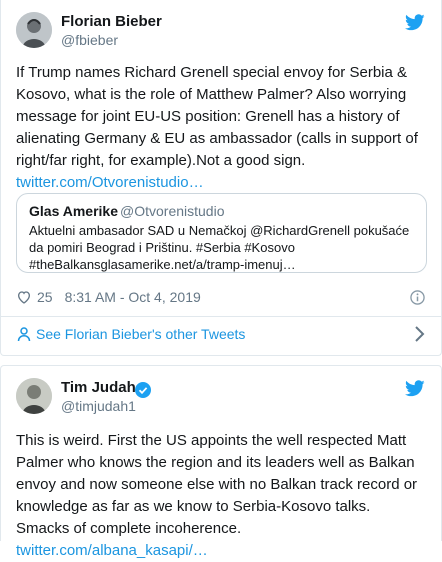 The image size is (442, 562). What do you see at coordinates (73, 211) in the screenshot?
I see `quoted-author-name: Glas Amerike` at bounding box center [73, 211].